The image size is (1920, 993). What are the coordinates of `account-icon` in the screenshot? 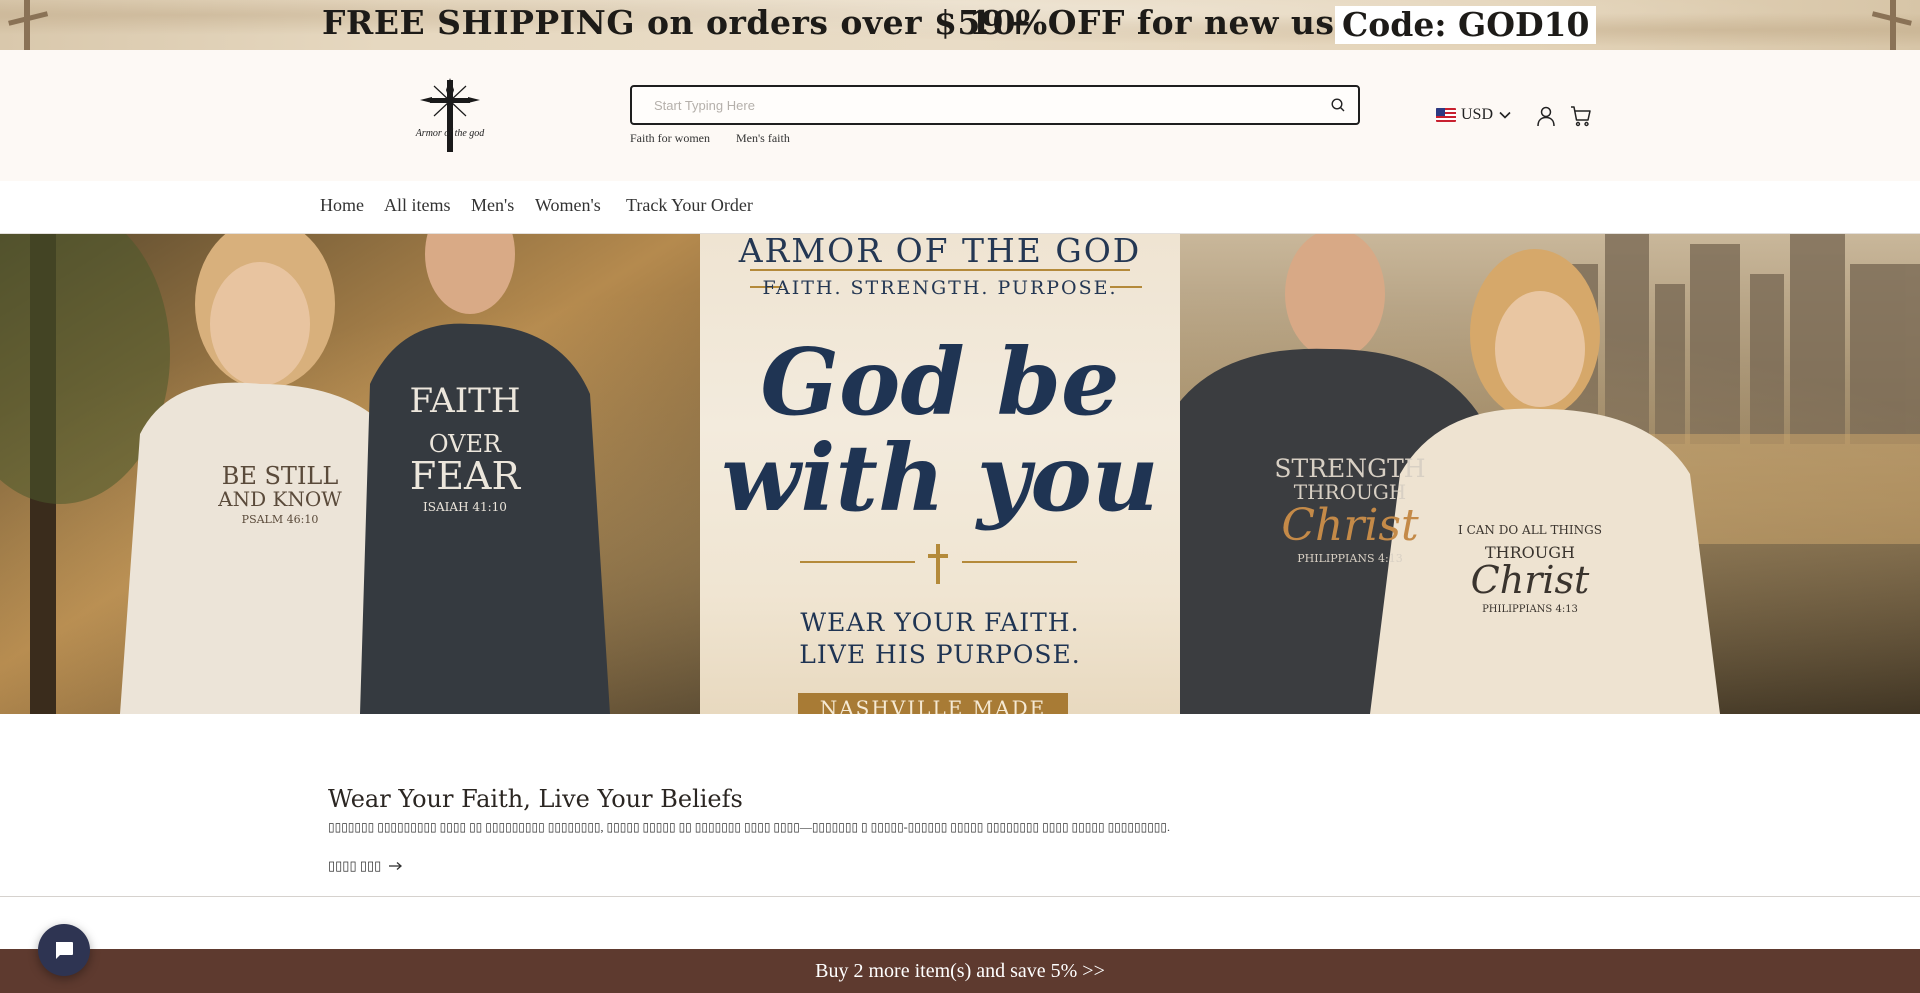 It's located at (1546, 116).